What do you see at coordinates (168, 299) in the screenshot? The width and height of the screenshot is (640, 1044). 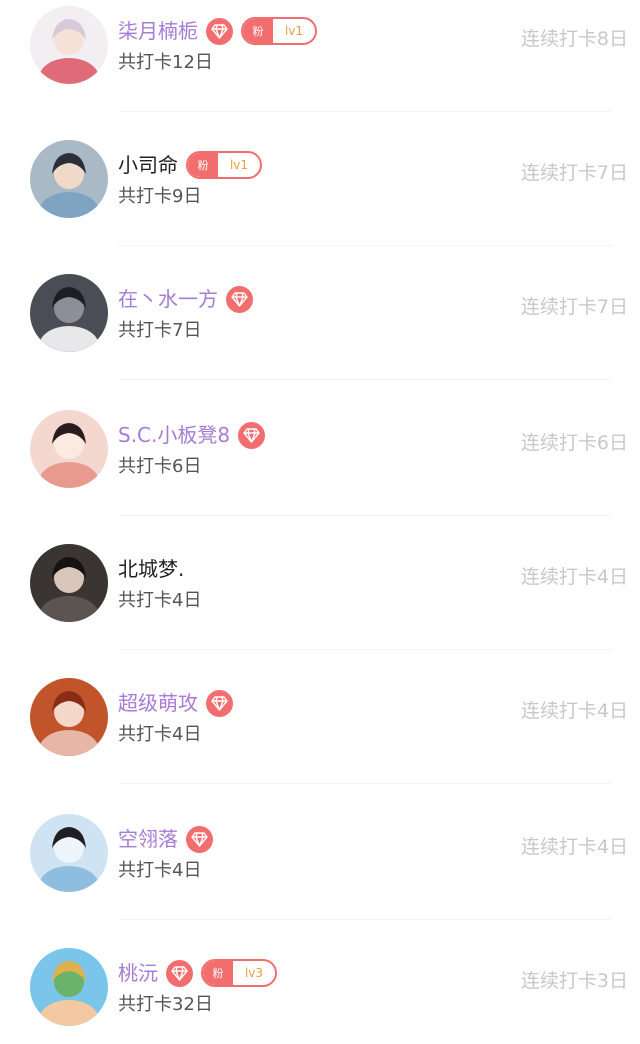 I see `user-name: 在丶水一方` at bounding box center [168, 299].